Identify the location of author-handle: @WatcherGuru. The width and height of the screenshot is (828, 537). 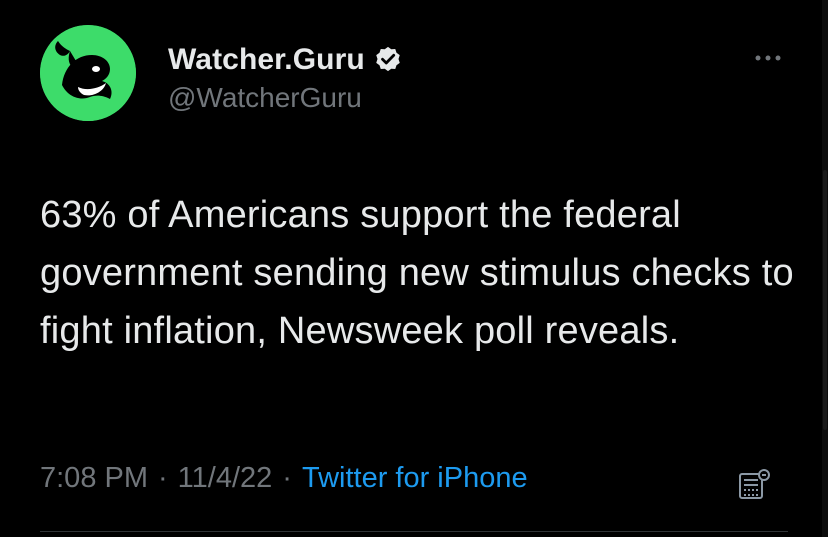
(265, 98).